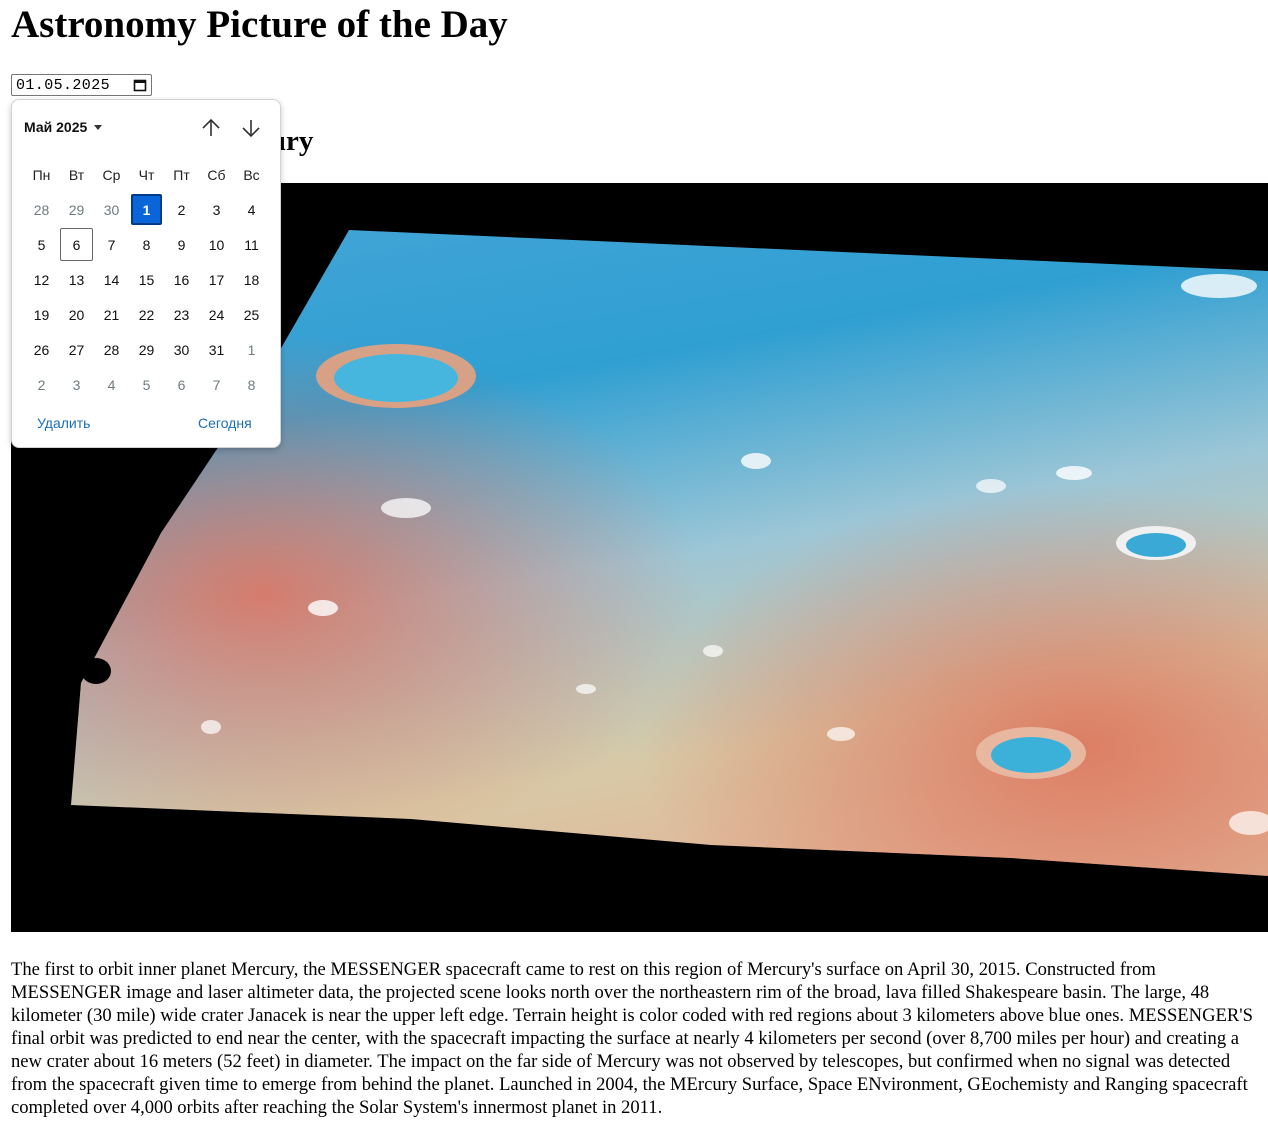 This screenshot has width=1268, height=1141. Describe the element at coordinates (63, 423) in the screenshot. I see `clear-button: Удалить` at that location.